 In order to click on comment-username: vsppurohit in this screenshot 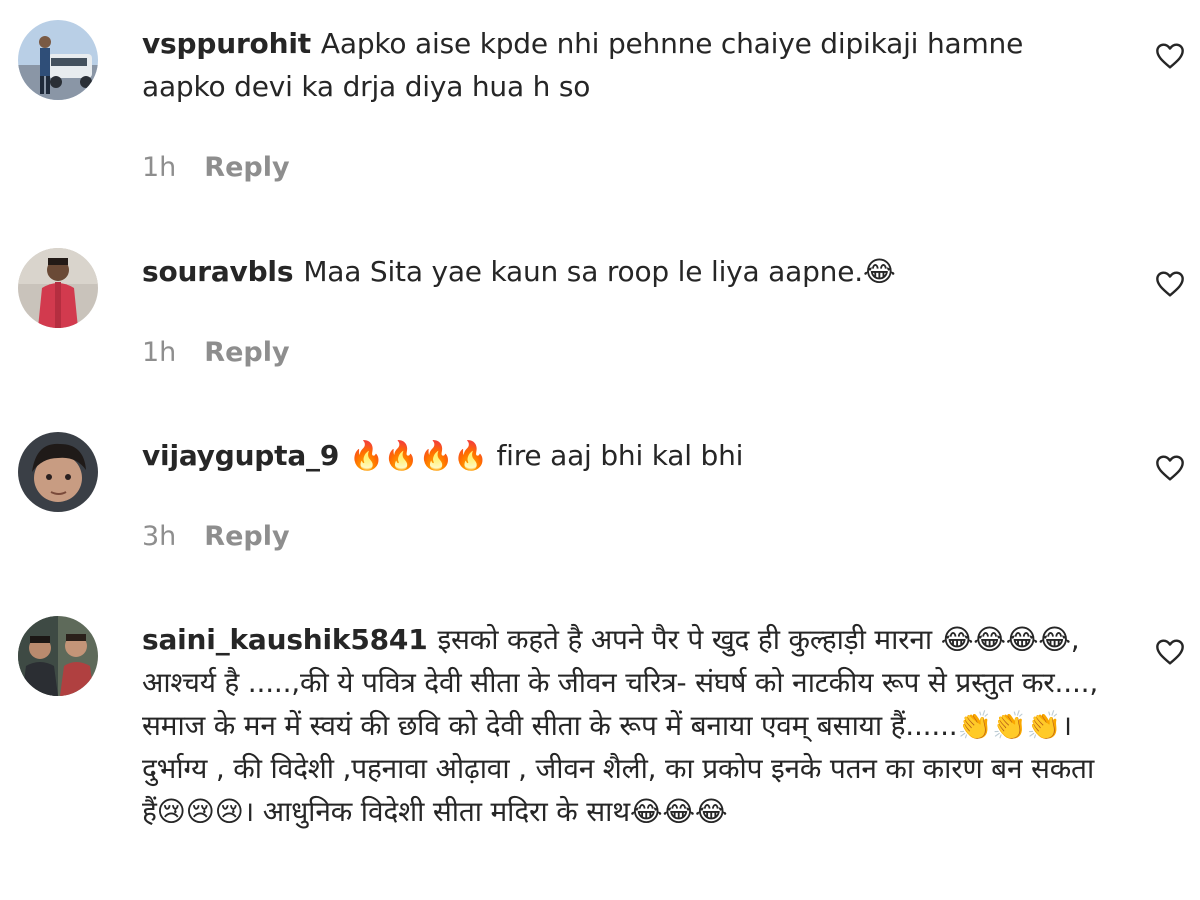, I will do `click(226, 43)`.